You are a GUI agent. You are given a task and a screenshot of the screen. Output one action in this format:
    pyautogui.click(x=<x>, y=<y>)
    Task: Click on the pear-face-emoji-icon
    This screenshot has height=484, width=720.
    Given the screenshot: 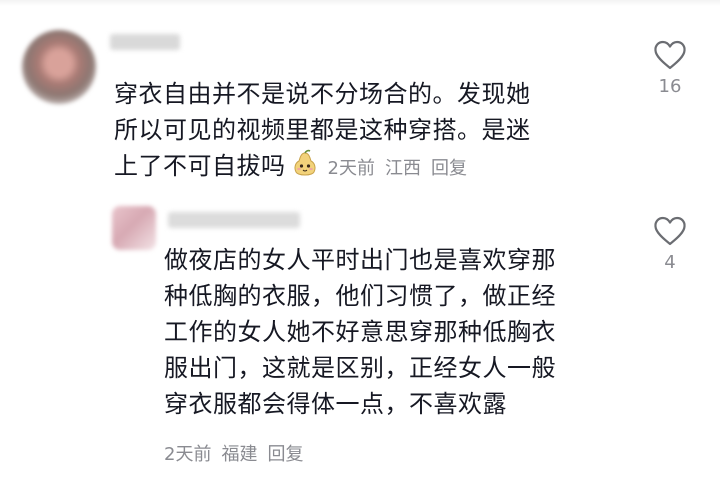 What is the action you would take?
    pyautogui.click(x=304, y=162)
    